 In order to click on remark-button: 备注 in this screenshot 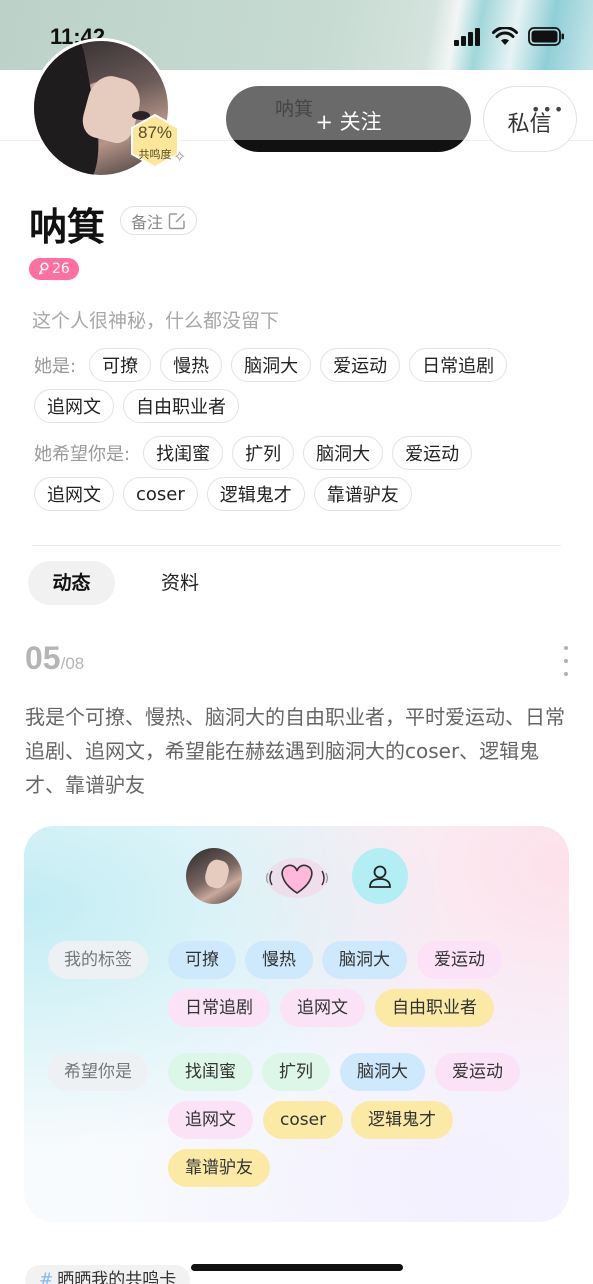, I will do `click(159, 220)`.